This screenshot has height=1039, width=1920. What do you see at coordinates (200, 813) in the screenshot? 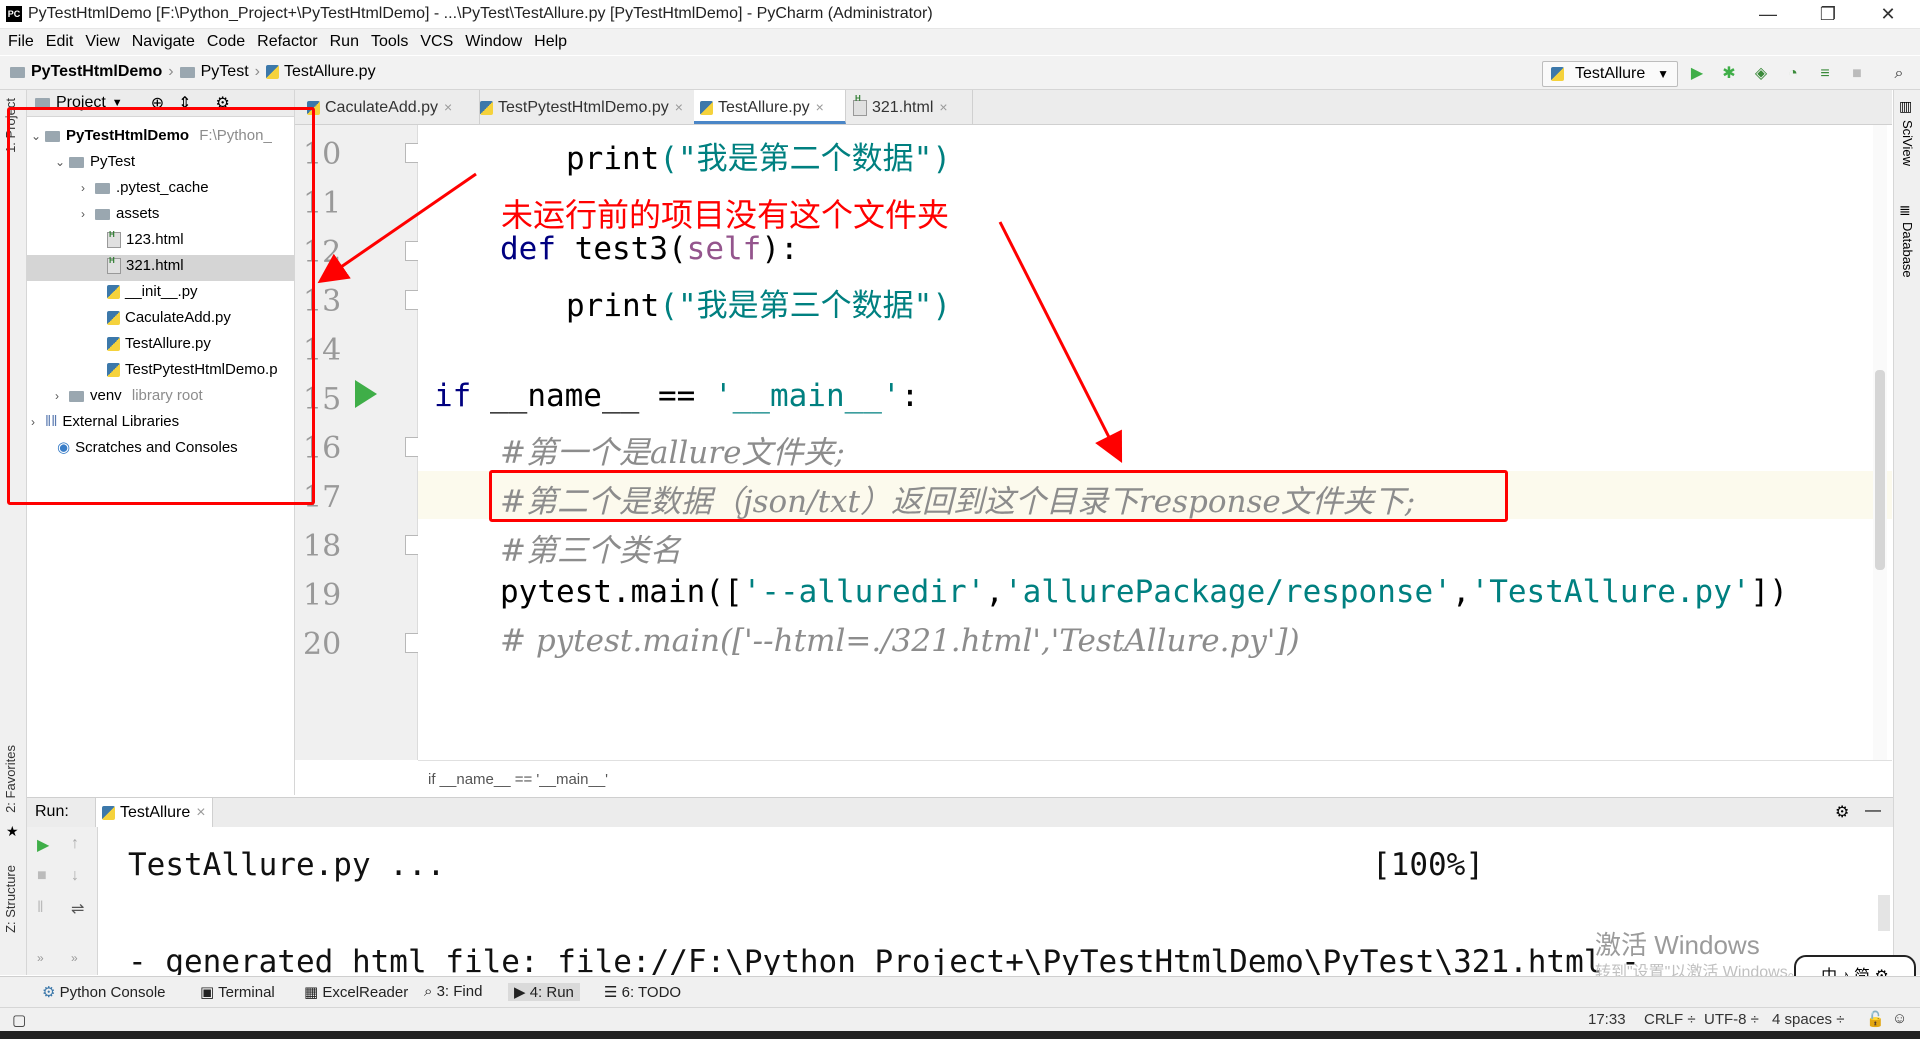
I see `close-icon: ×` at bounding box center [200, 813].